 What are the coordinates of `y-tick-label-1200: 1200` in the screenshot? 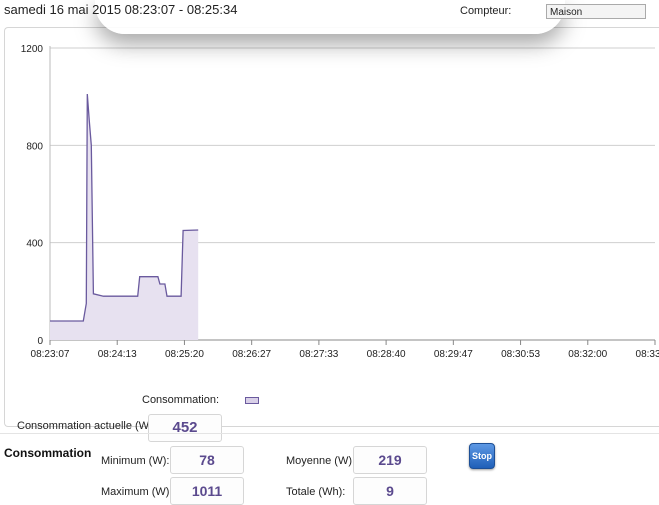 It's located at (32, 49).